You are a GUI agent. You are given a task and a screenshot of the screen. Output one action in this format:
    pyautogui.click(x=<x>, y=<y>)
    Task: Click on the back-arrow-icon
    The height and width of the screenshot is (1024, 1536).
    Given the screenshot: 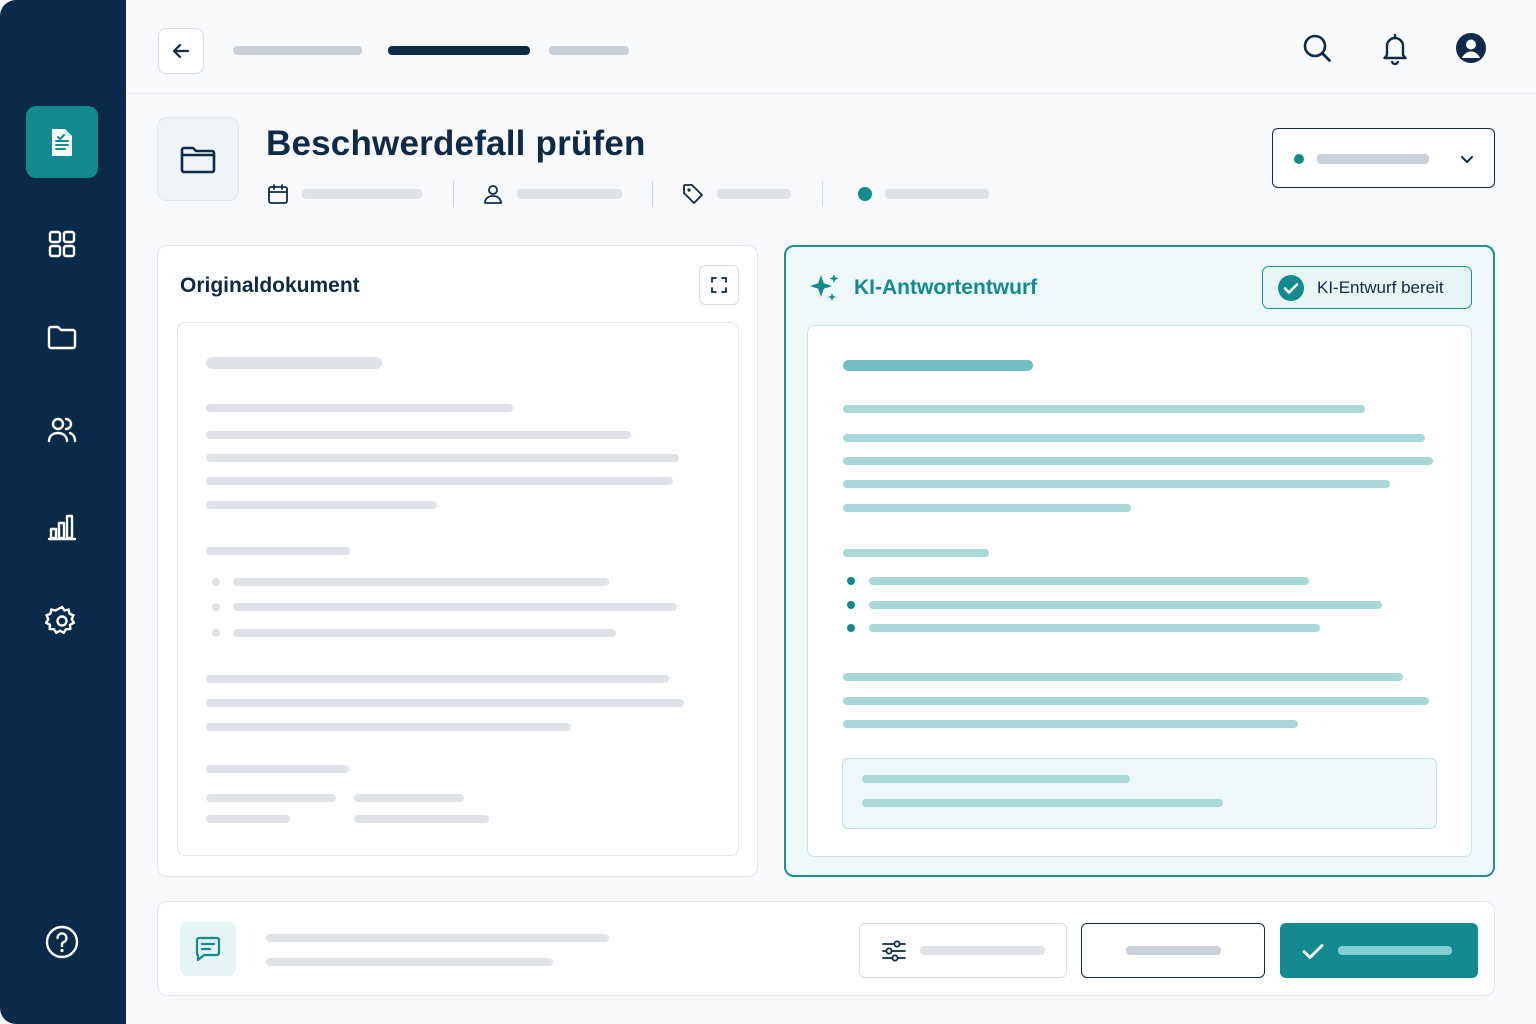 What is the action you would take?
    pyautogui.click(x=181, y=51)
    